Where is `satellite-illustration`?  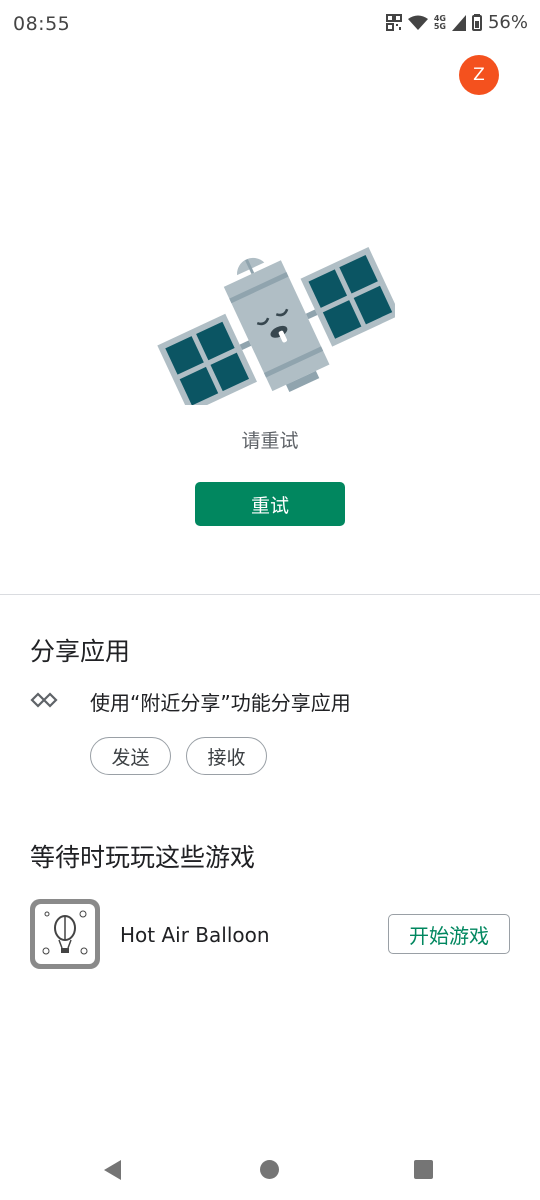 satellite-illustration is located at coordinates (276, 326).